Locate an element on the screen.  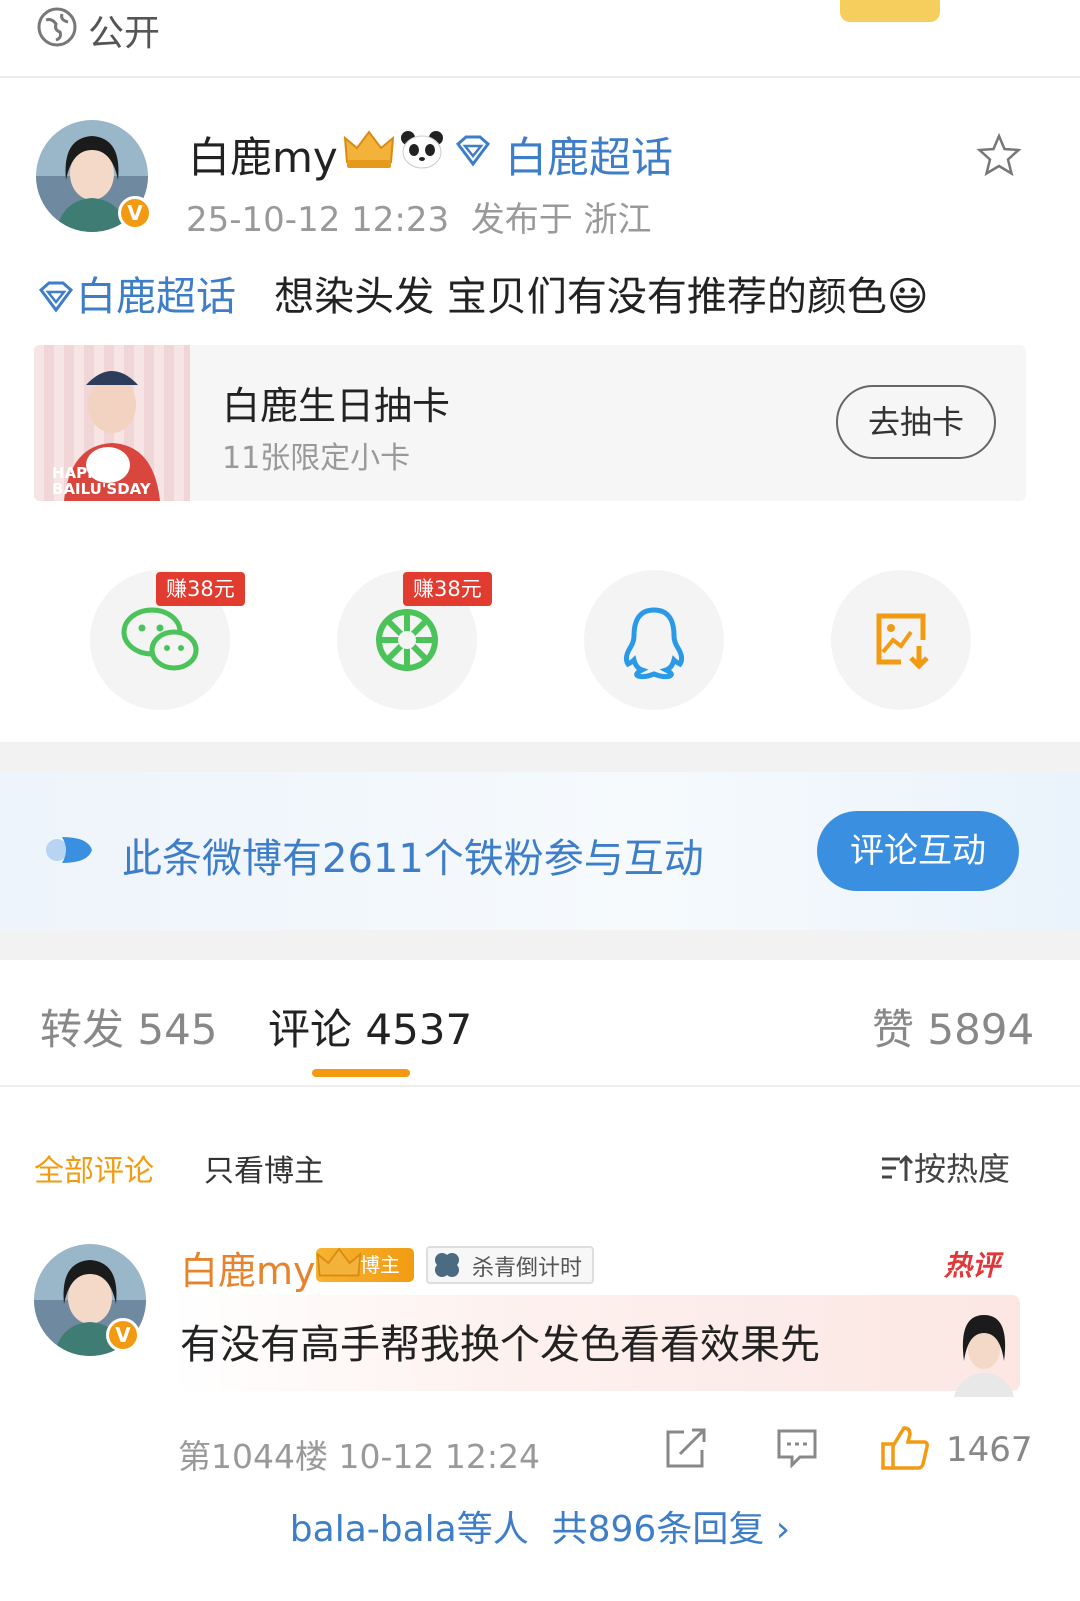
card-subtitle: 11张限定小卡 is located at coordinates (316, 458).